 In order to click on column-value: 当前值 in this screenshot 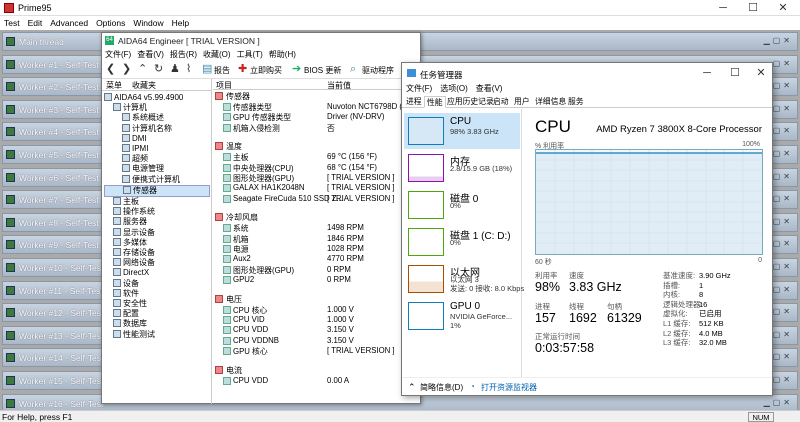, I will do `click(339, 85)`.